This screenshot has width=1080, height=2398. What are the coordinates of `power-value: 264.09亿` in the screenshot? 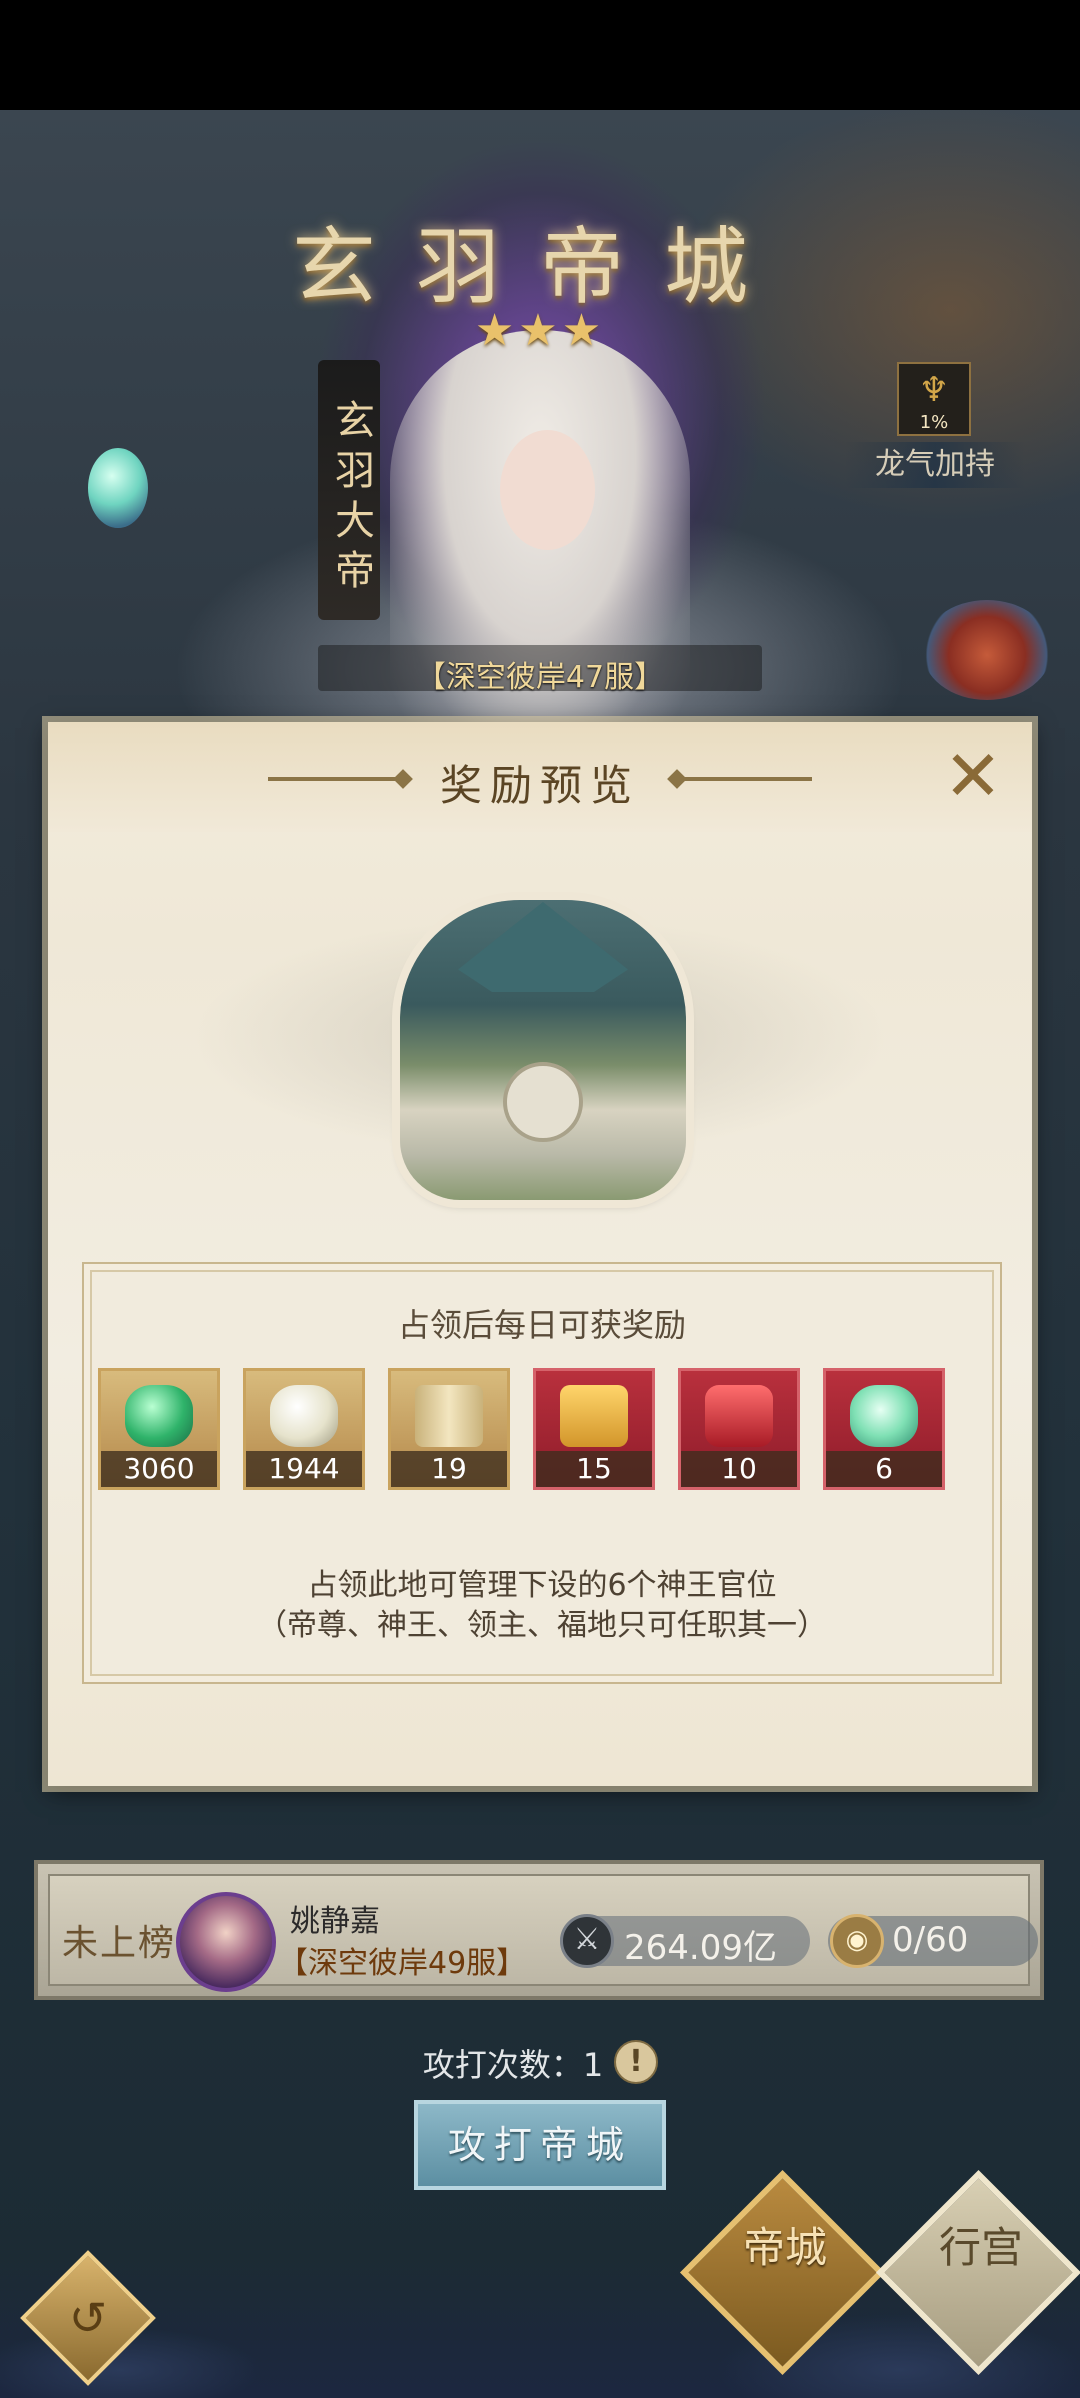 It's located at (700, 1948).